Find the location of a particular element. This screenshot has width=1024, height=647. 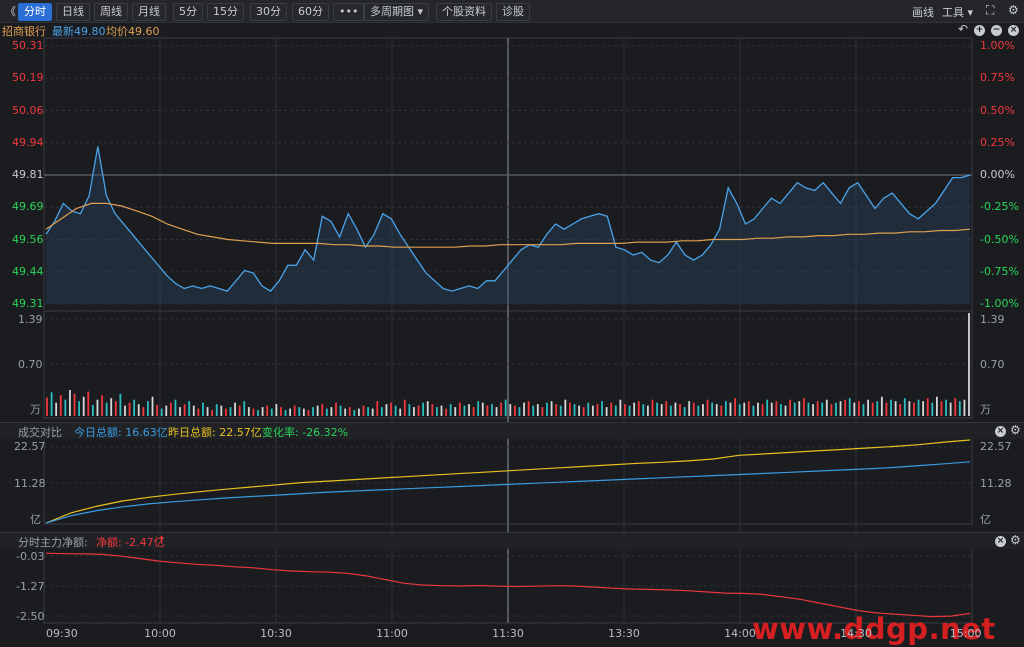

price-label: 50.06 is located at coordinates (28, 110).